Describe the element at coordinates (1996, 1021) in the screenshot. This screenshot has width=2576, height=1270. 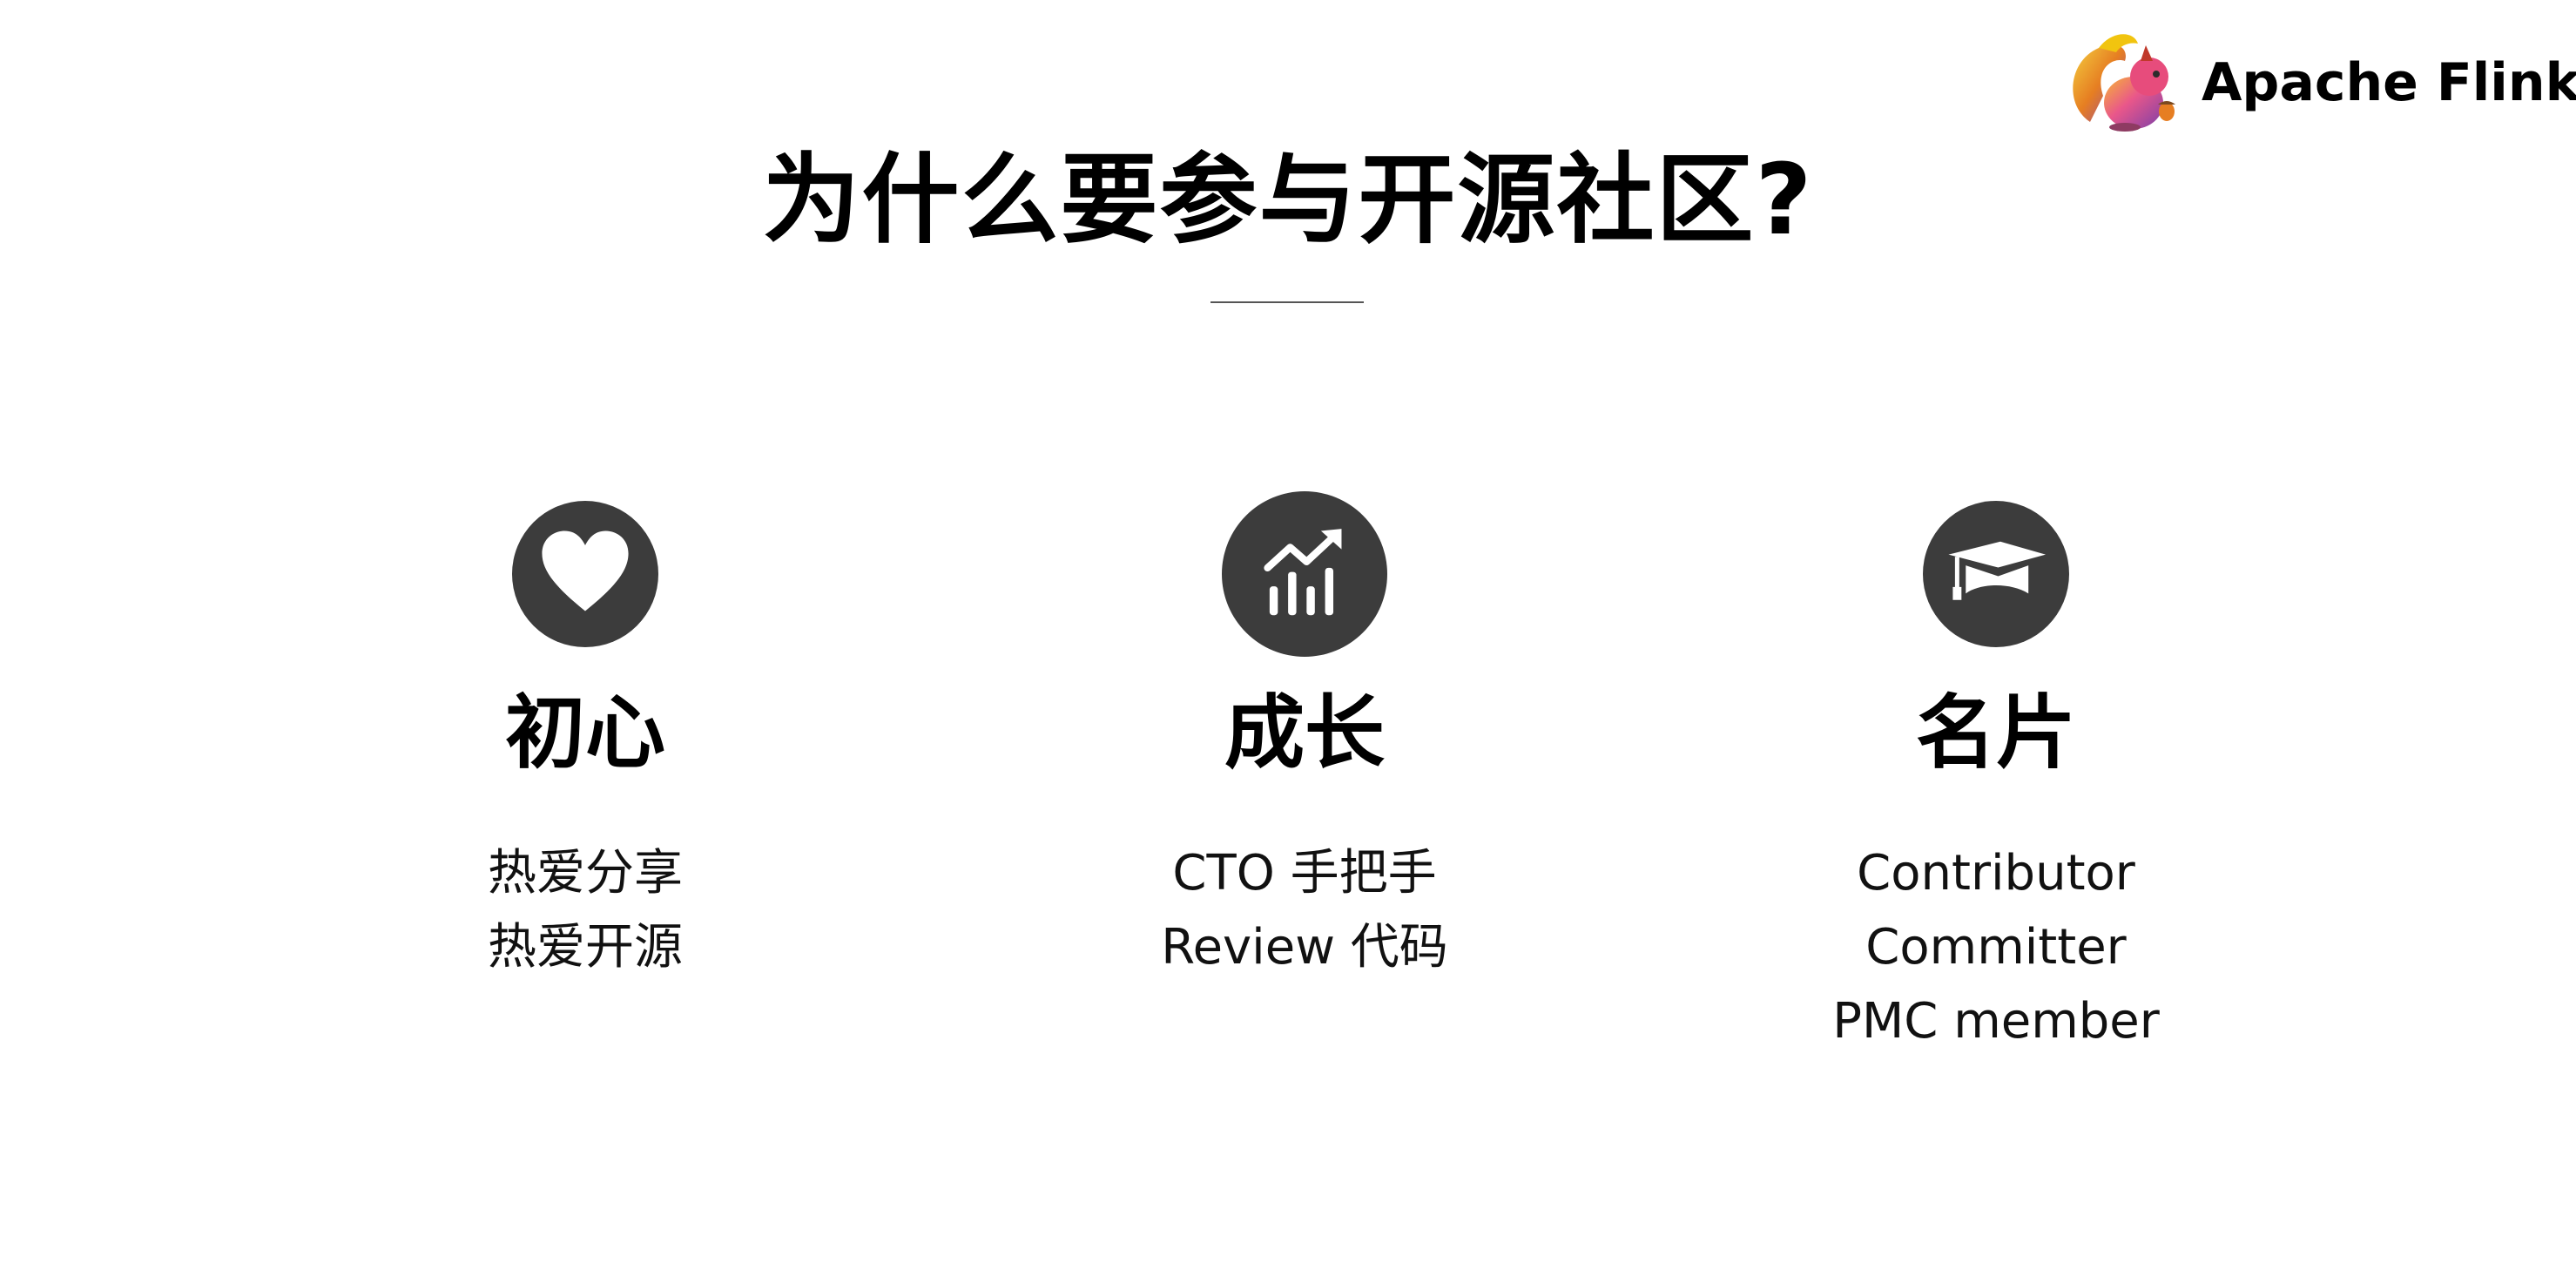
I see `column-line: PMC member` at that location.